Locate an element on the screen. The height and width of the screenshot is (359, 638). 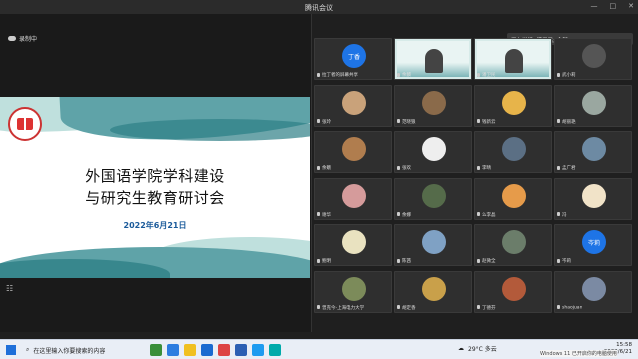
participant-tile: 么李晶 is located at coordinates (513, 198).